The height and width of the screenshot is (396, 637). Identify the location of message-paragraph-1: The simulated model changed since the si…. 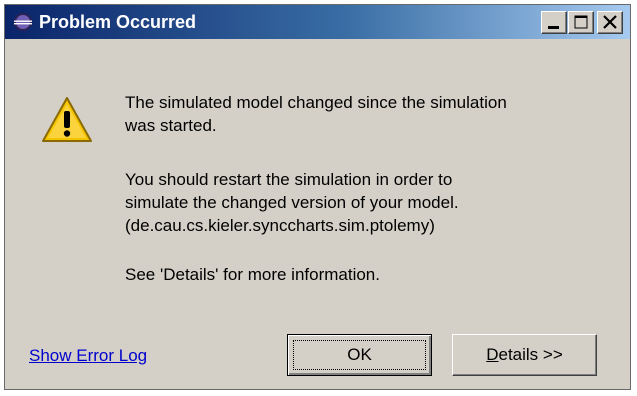
(372, 114).